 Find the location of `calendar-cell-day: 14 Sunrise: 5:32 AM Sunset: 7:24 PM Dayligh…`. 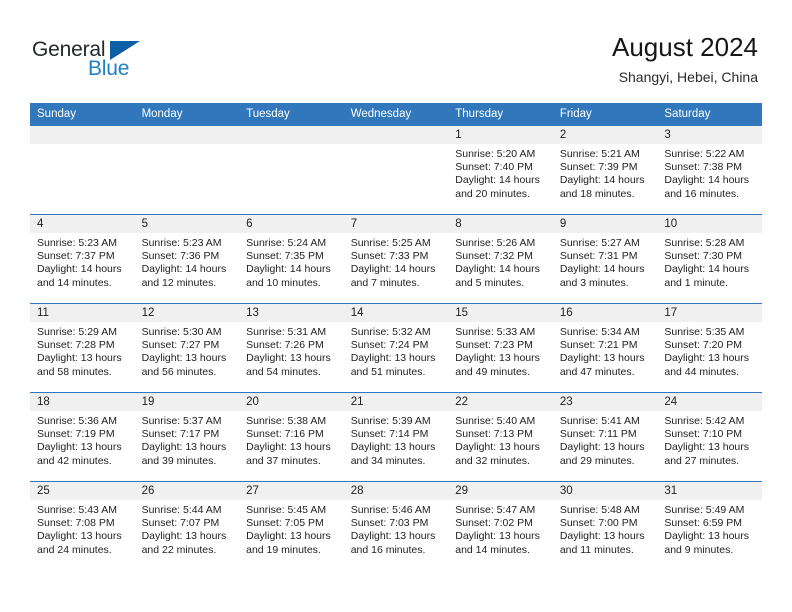

calendar-cell-day: 14 Sunrise: 5:32 AM Sunset: 7:24 PM Dayligh… is located at coordinates (396, 347).